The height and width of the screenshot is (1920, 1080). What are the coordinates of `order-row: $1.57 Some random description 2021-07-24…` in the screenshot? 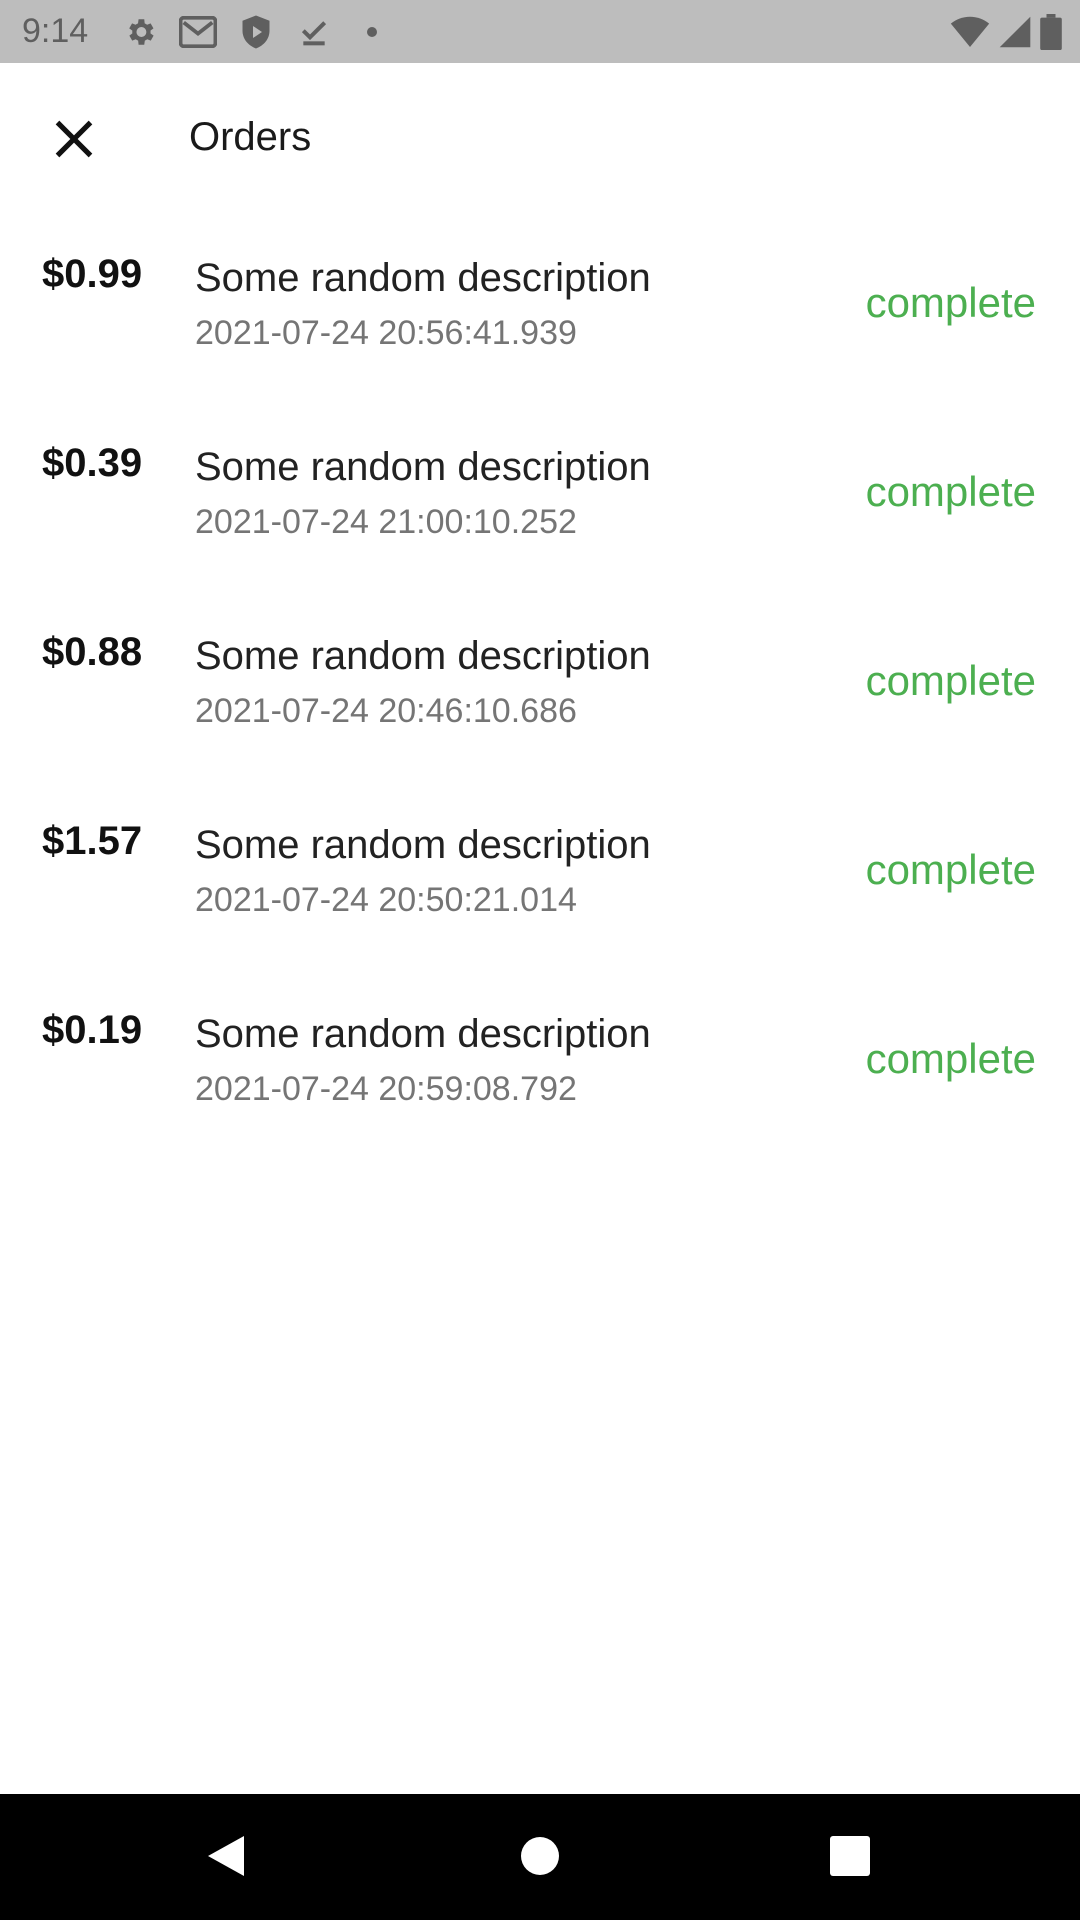 It's located at (540, 881).